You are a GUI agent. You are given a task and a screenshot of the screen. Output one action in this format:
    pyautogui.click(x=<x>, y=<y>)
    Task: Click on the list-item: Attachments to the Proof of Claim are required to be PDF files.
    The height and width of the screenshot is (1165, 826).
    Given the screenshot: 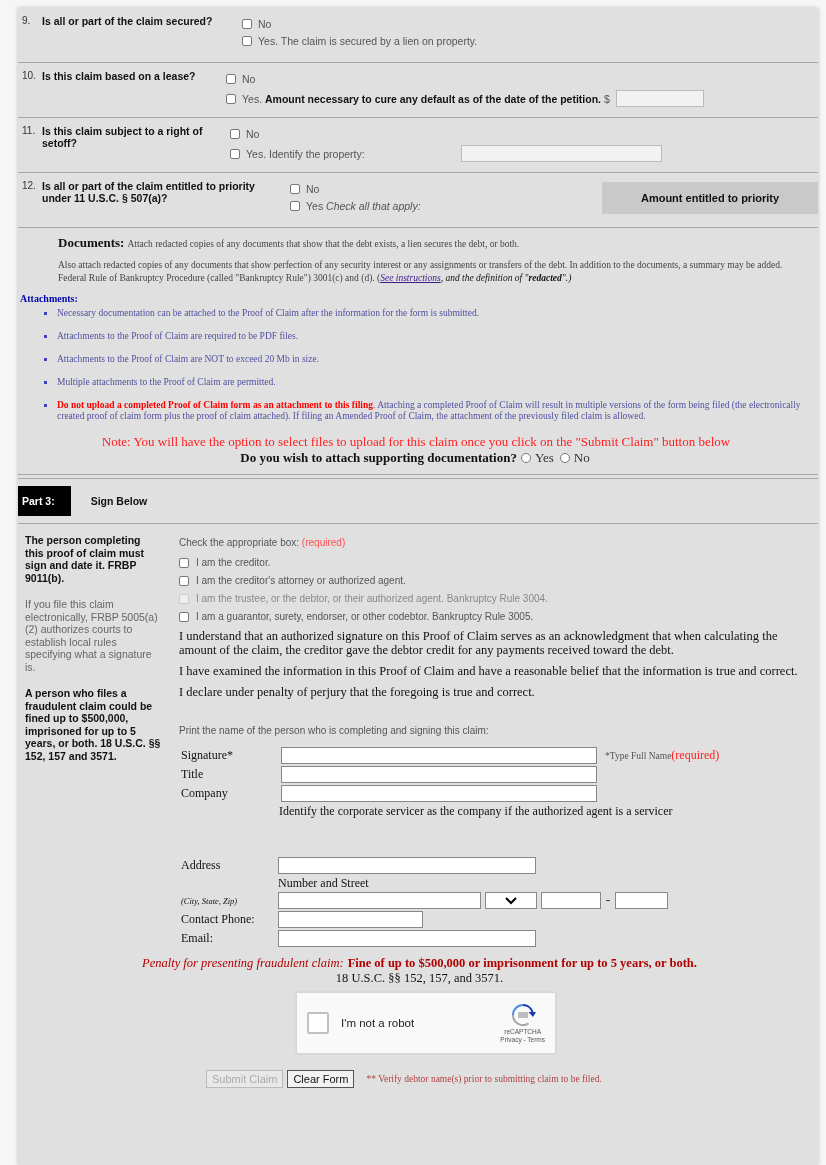 What is the action you would take?
    pyautogui.click(x=178, y=336)
    